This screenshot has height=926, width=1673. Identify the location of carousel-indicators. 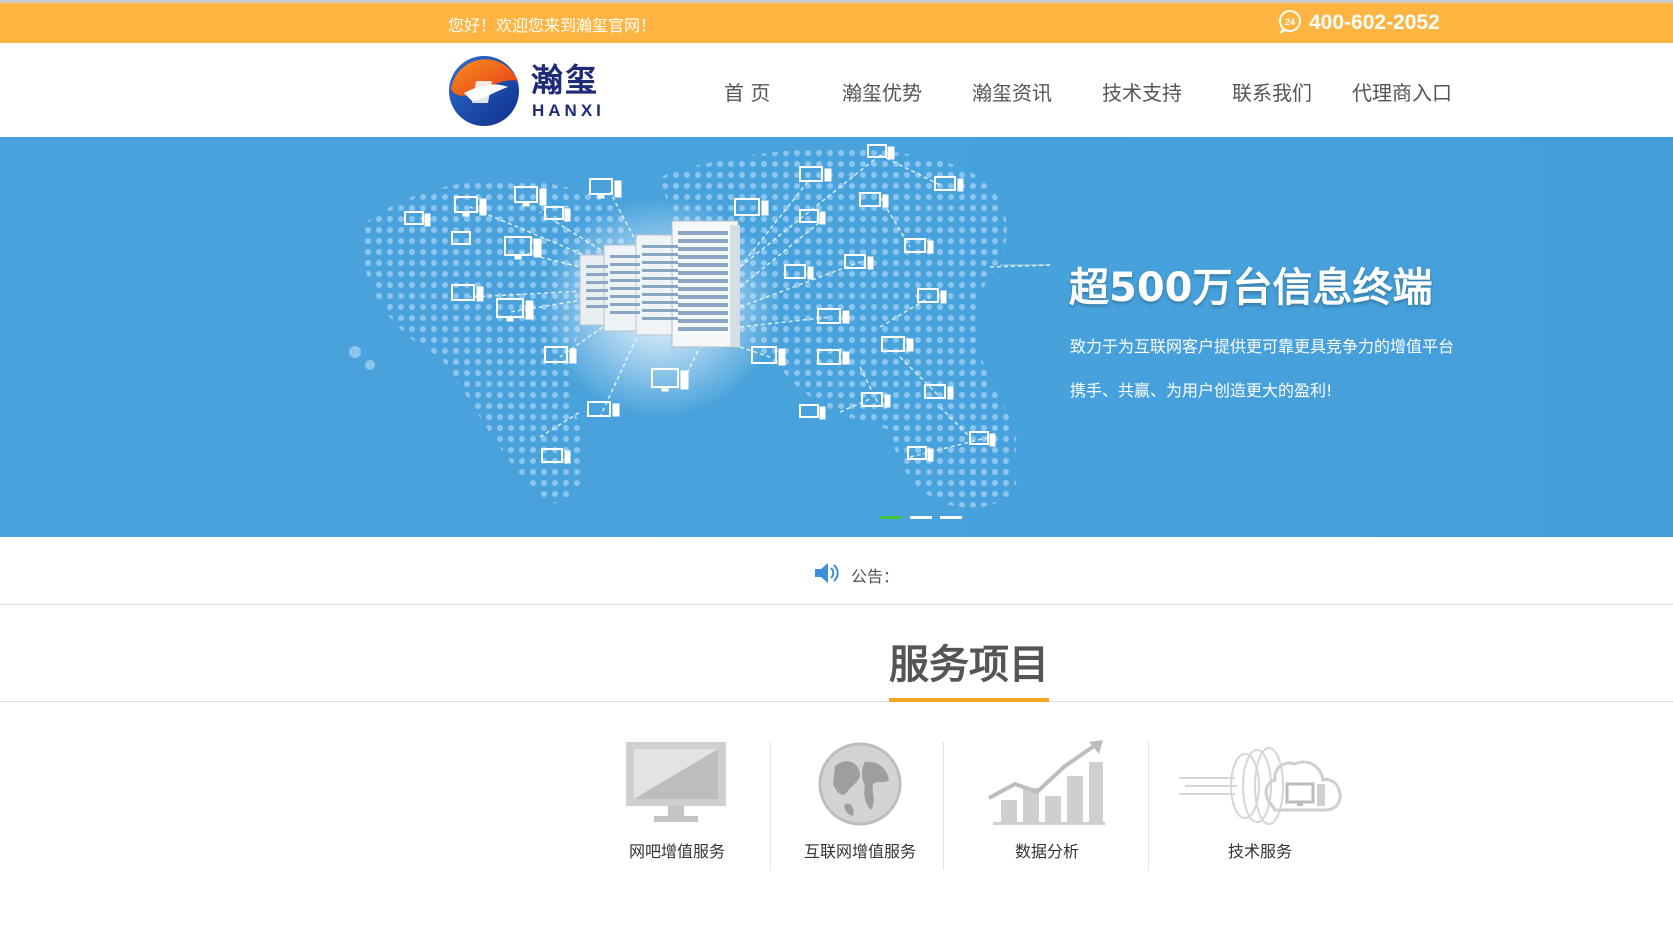
(921, 517).